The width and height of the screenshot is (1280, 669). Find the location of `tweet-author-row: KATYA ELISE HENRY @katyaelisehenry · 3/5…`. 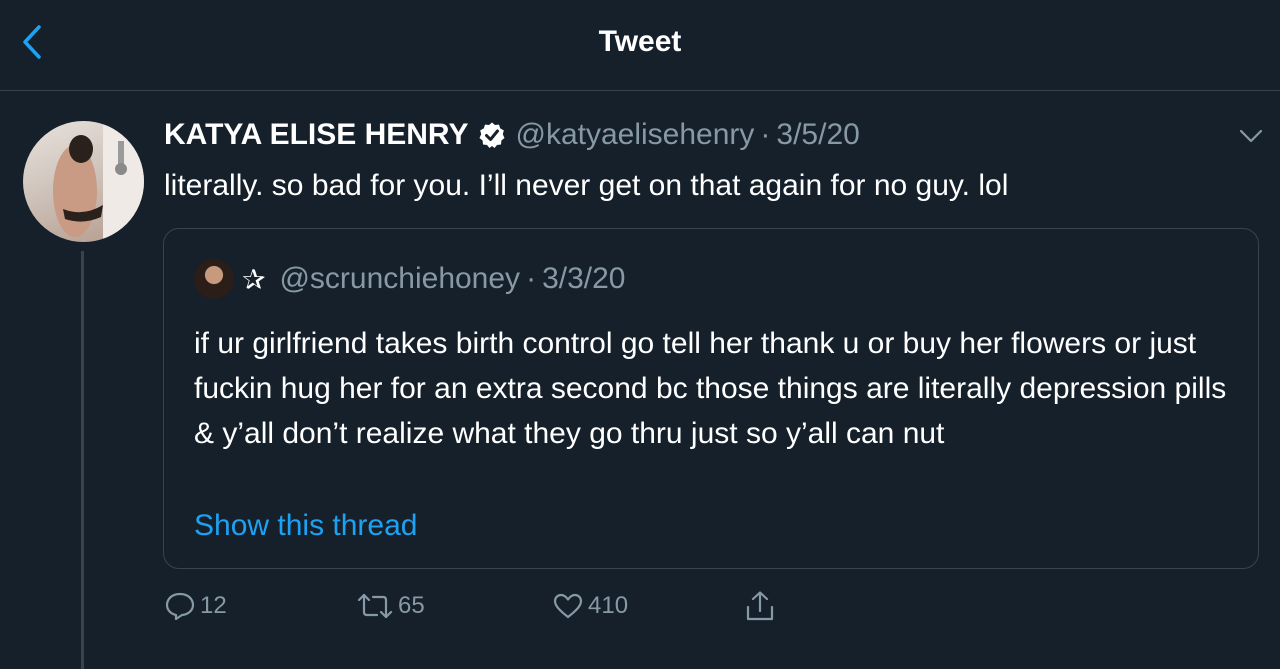

tweet-author-row: KATYA ELISE HENRY @katyaelisehenry · 3/5… is located at coordinates (512, 135).